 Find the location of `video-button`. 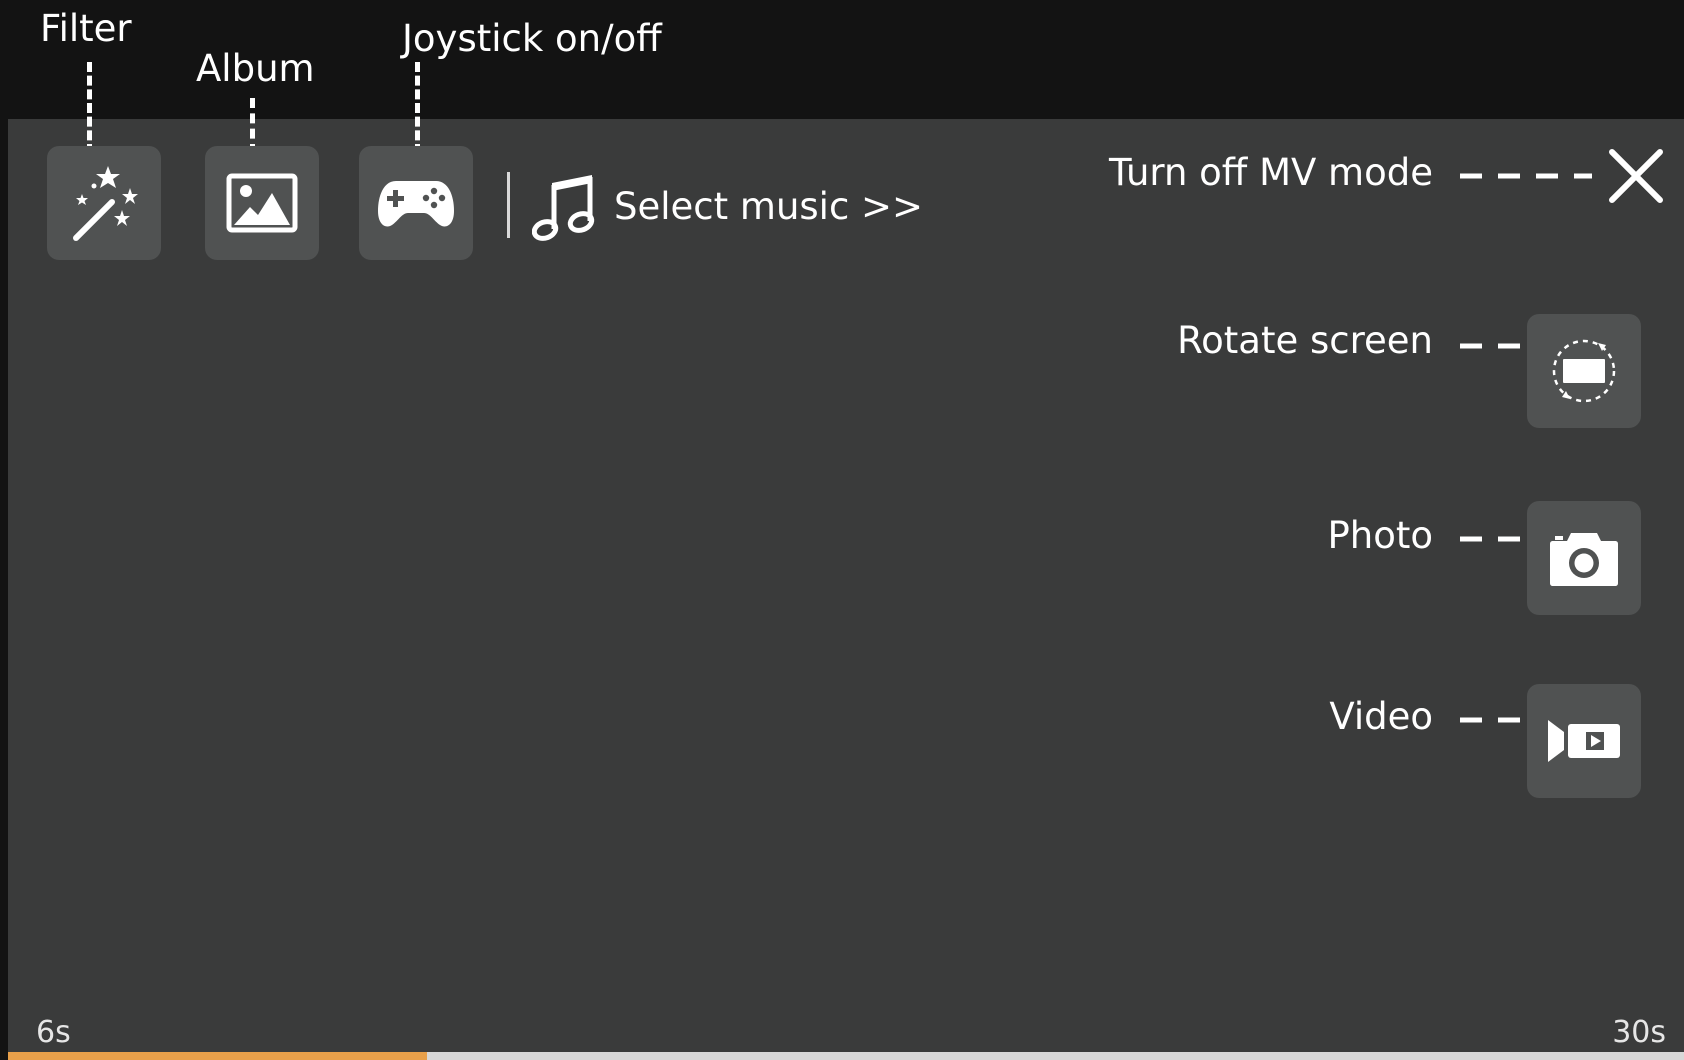

video-button is located at coordinates (1584, 741).